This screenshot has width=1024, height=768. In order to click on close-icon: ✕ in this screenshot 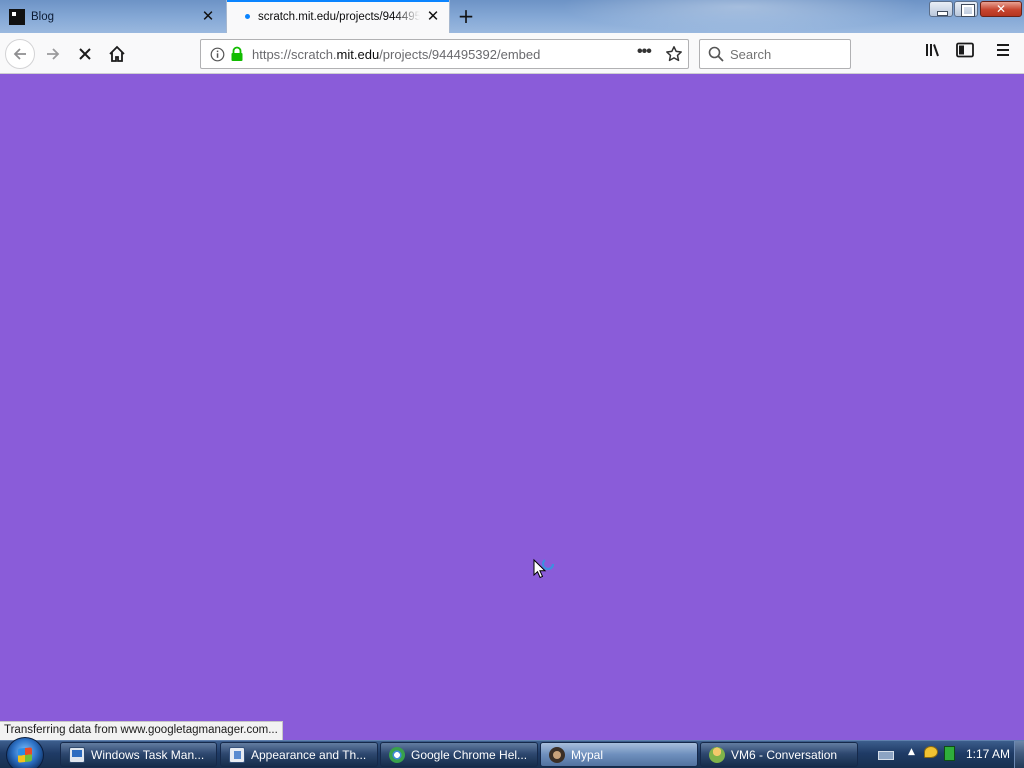, I will do `click(1001, 9)`.